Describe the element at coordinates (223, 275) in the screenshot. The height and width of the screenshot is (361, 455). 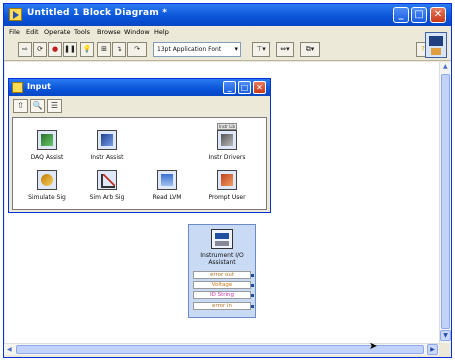
I see `terminal-error-out: error out` at that location.